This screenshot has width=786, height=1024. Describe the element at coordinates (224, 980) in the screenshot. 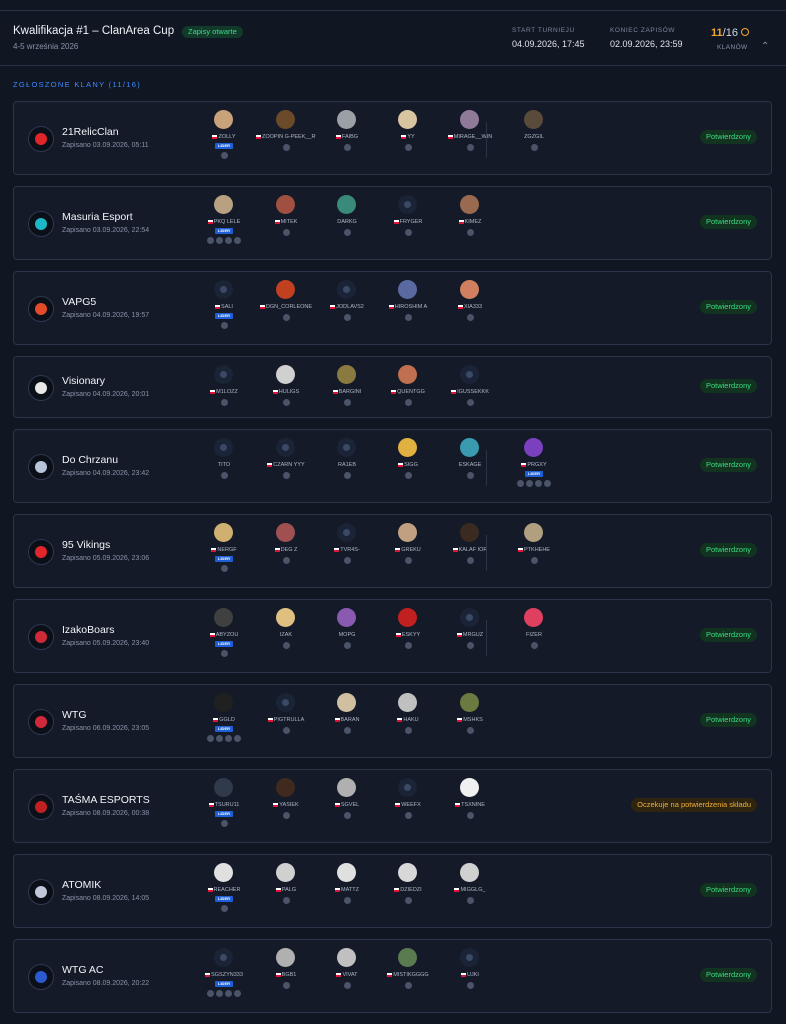

I see `player: SGSZYN333 LIDER` at that location.